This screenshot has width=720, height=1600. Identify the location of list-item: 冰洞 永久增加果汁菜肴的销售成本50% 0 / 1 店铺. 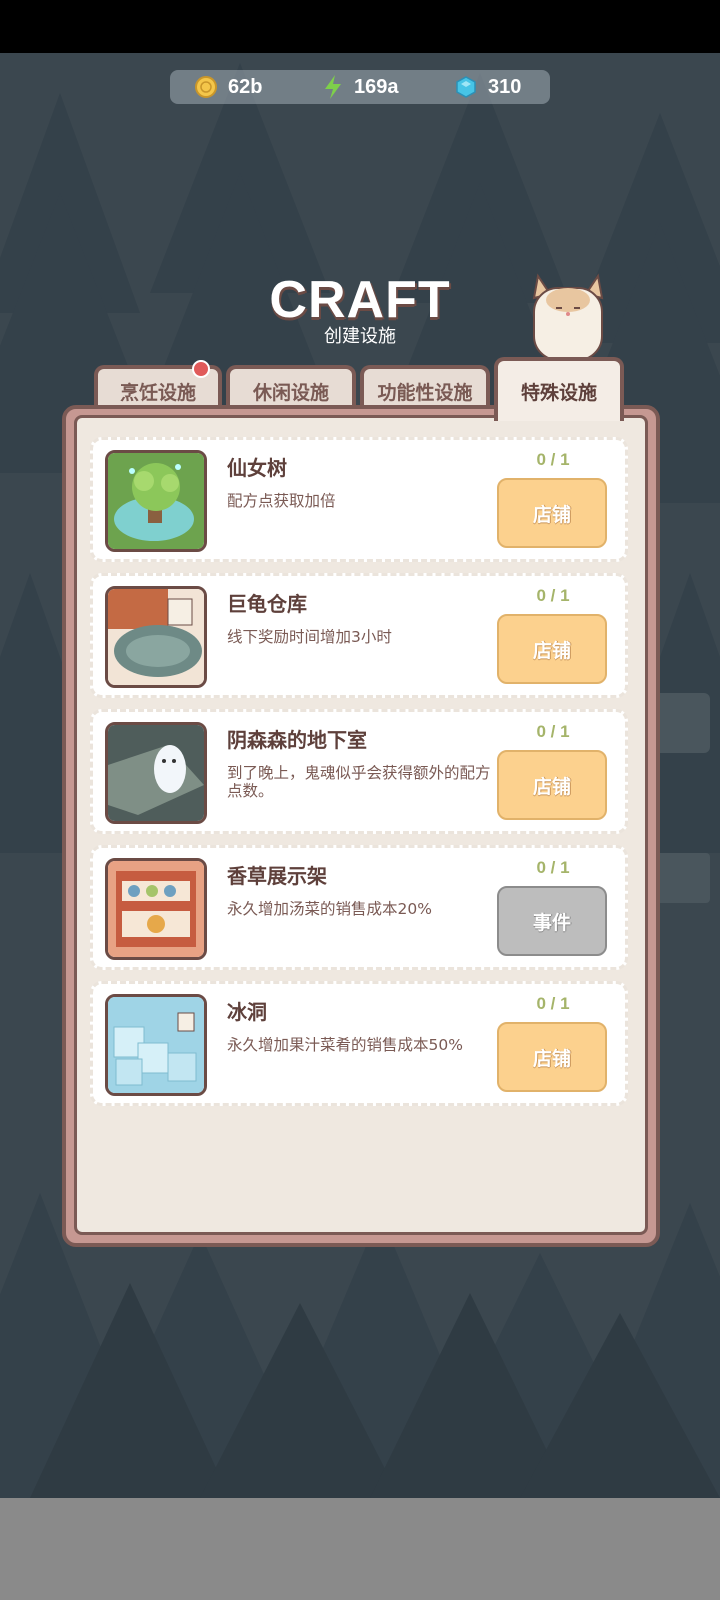
(359, 1043).